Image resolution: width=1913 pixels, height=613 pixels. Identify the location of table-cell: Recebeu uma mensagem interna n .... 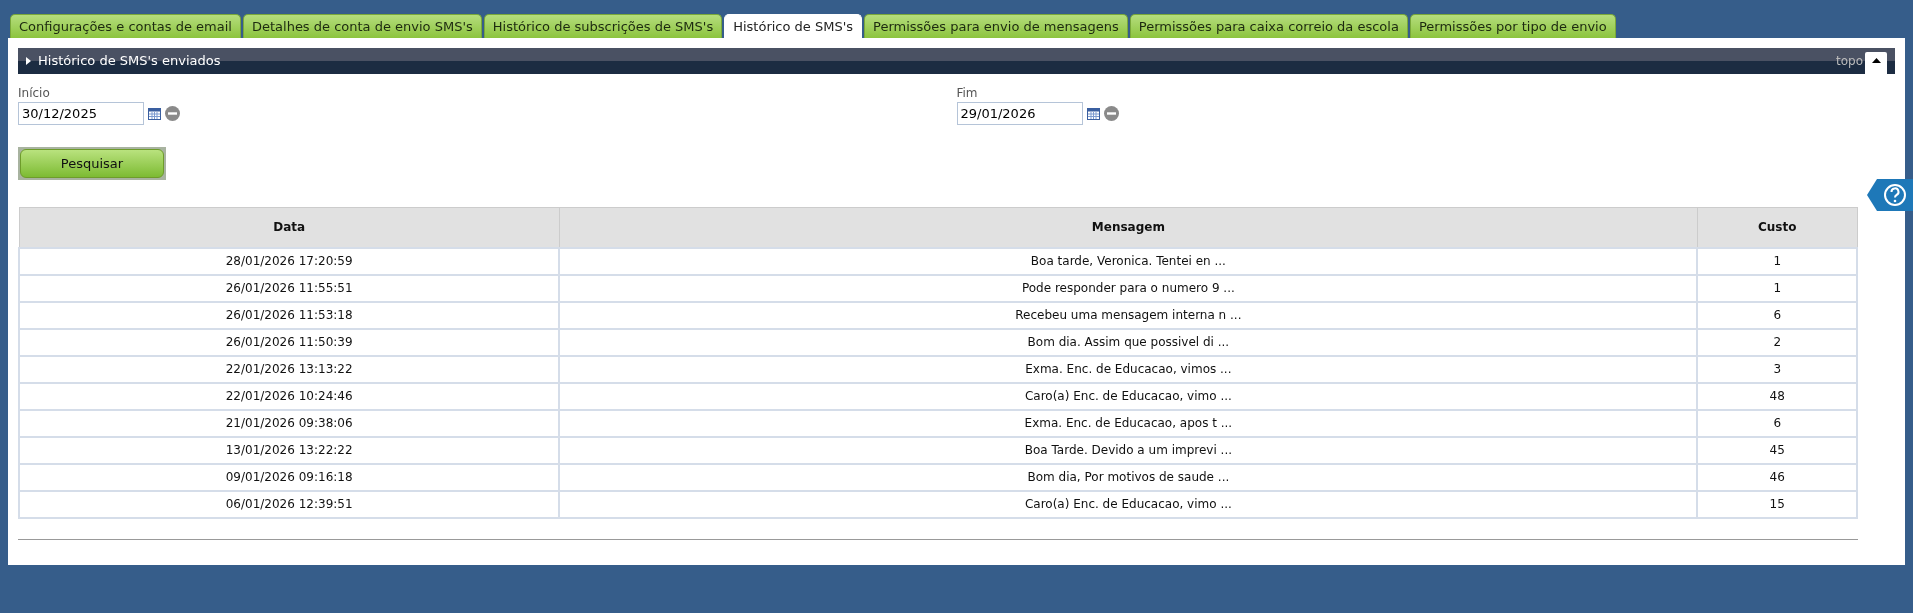
(1128, 315).